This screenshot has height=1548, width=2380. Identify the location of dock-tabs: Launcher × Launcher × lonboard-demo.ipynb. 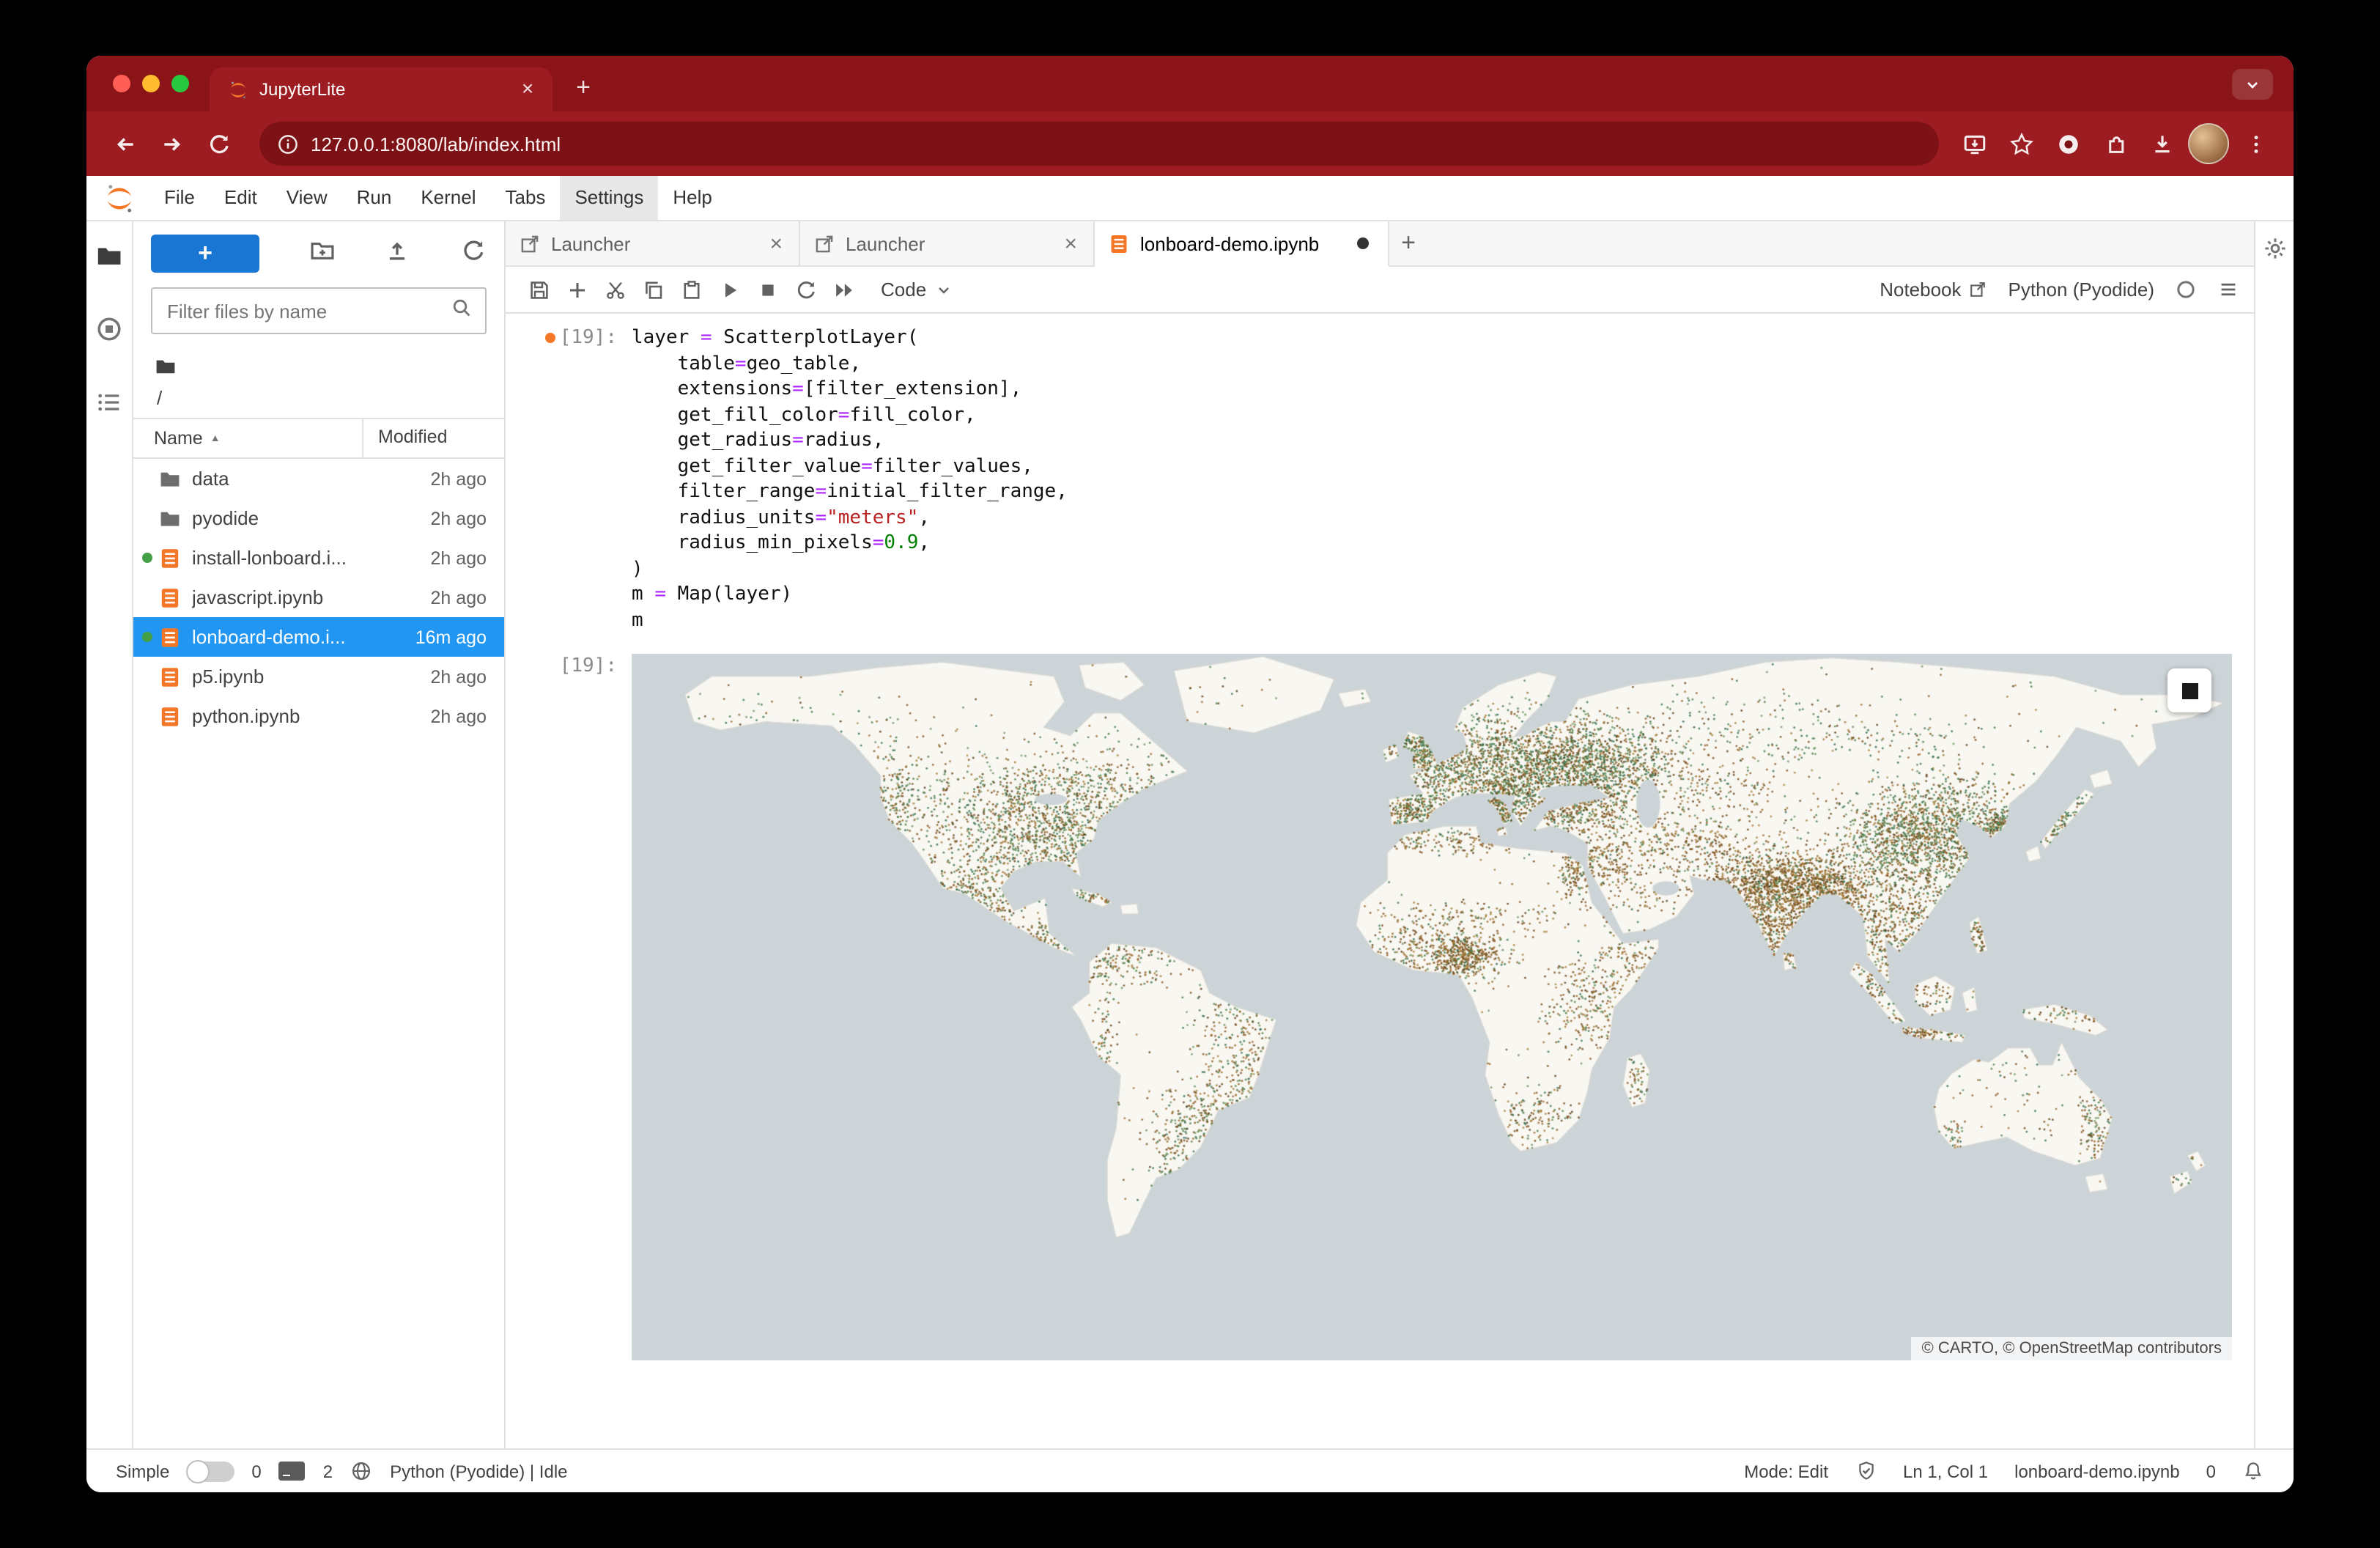
(947, 244).